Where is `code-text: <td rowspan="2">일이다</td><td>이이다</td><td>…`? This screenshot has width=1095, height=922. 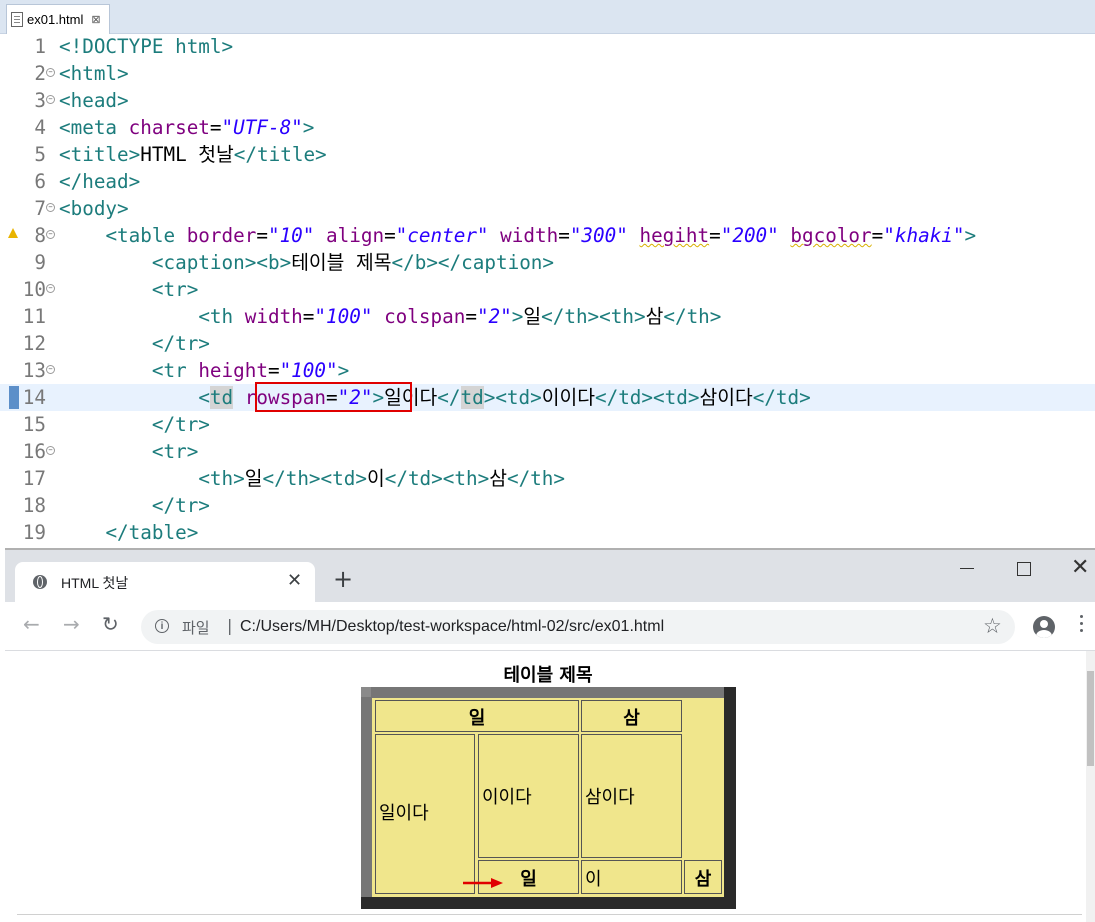 code-text: <td rowspan="2">일이다</td><td>이이다</td><td>… is located at coordinates (504, 397).